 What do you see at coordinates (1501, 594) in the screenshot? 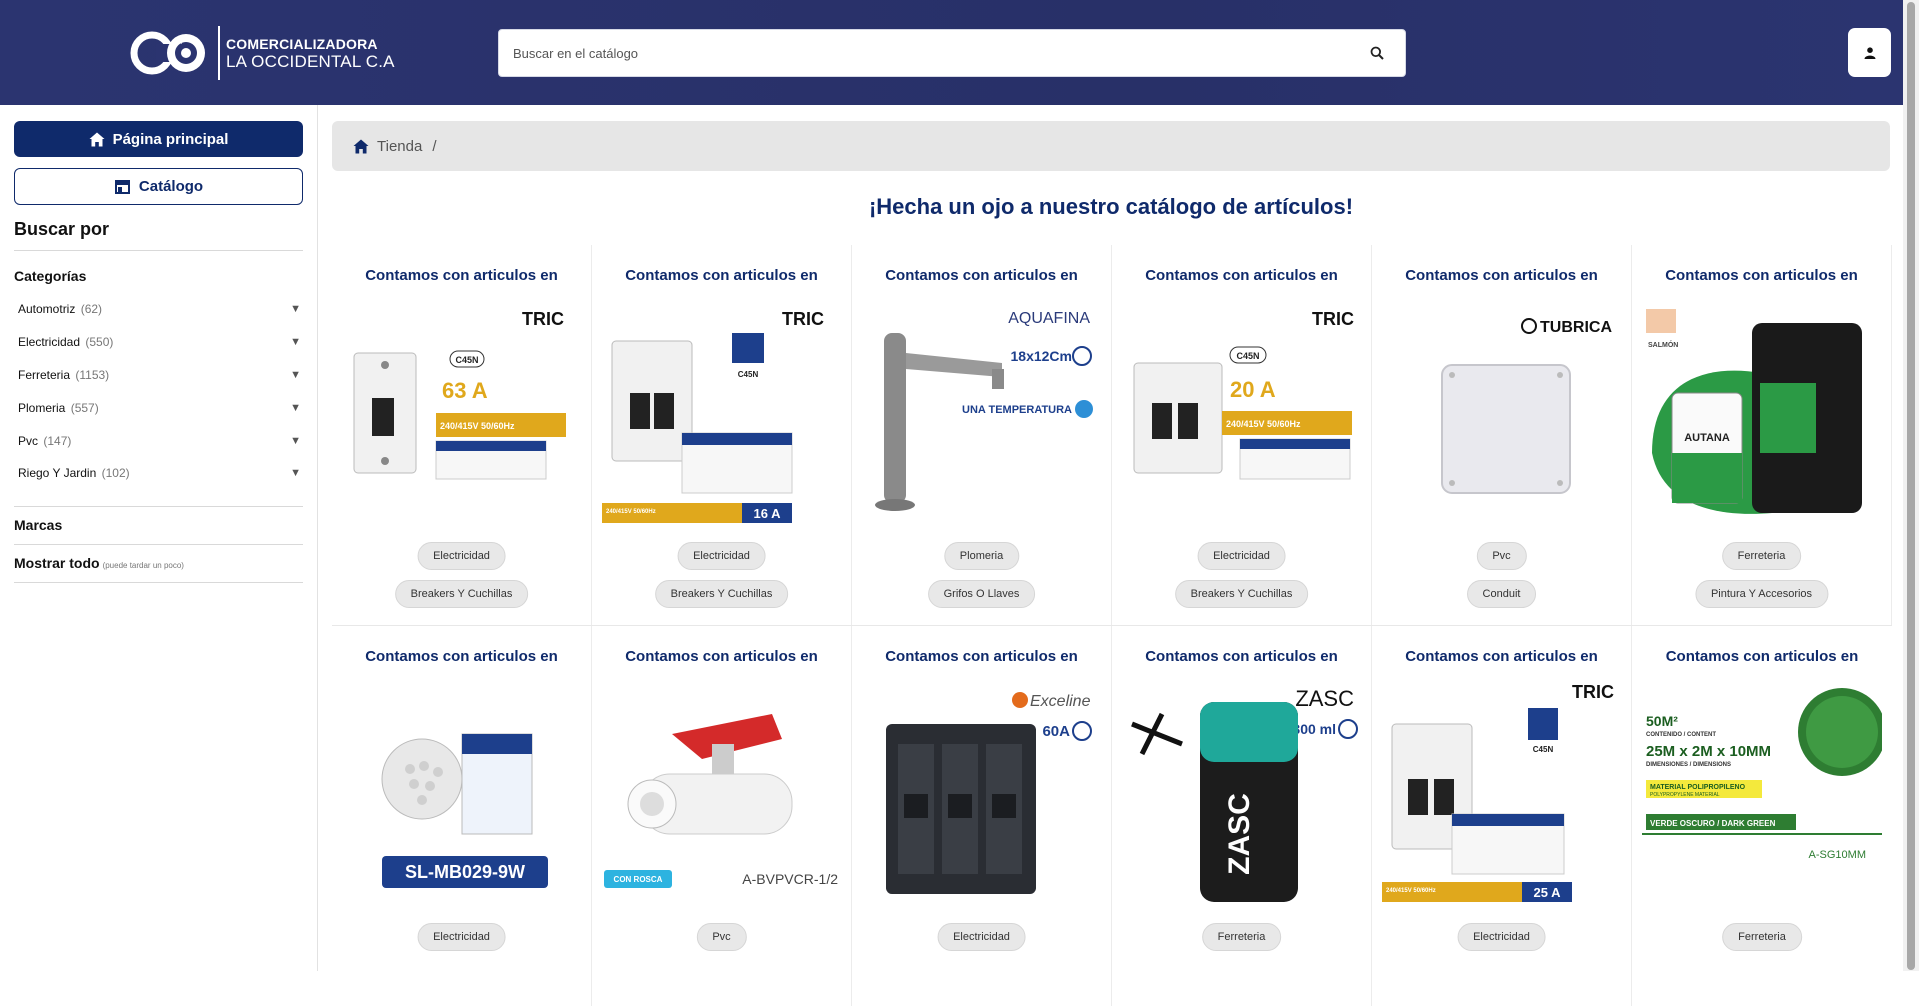
I see `subcategory-tag: Conduit` at bounding box center [1501, 594].